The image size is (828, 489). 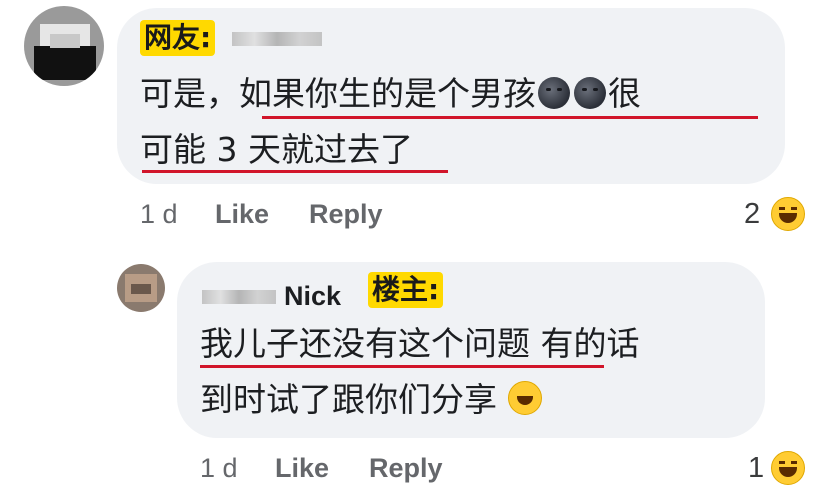 What do you see at coordinates (239, 297) in the screenshot?
I see `blurred-author-name` at bounding box center [239, 297].